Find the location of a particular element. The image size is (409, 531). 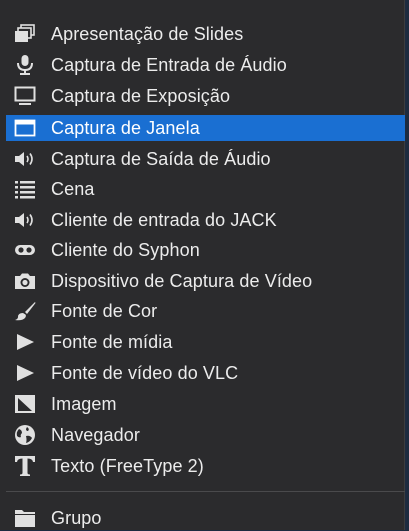

menu-item-label: Dispositivo de Captura de Vídeo is located at coordinates (182, 280).